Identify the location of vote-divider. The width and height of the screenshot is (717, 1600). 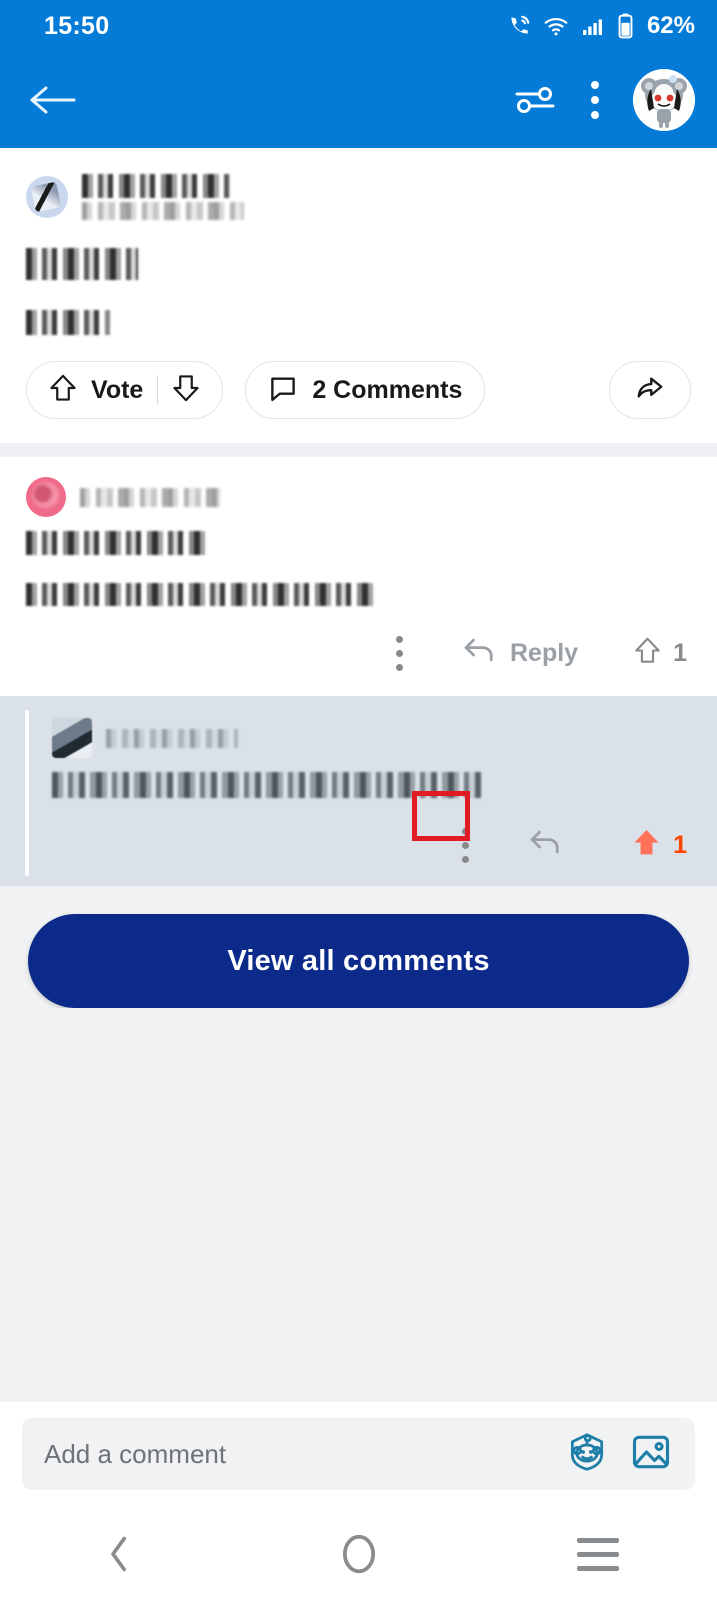
(158, 390).